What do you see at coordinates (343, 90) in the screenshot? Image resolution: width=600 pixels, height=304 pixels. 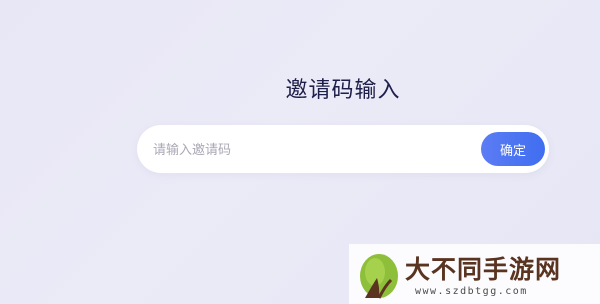 I see `page-title: 邀请码输入` at bounding box center [343, 90].